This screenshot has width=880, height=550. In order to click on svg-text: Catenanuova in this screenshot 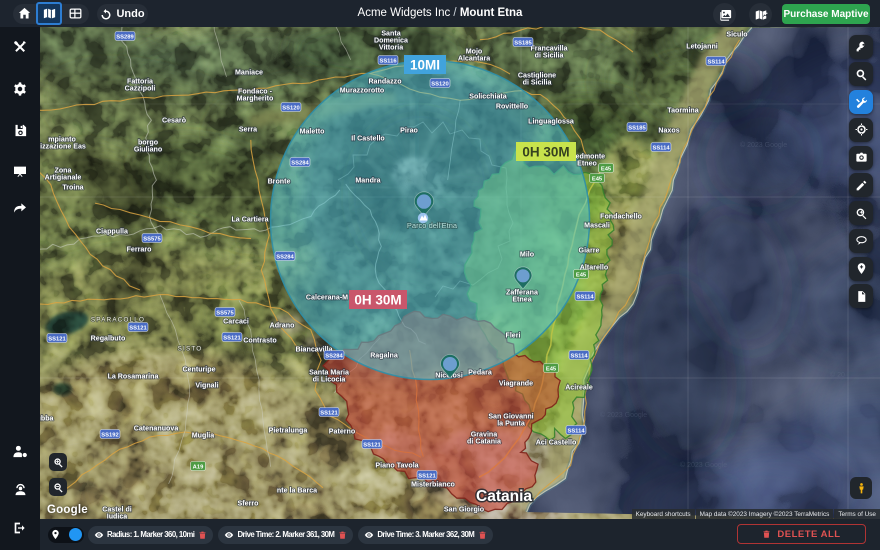, I will do `click(156, 429)`.